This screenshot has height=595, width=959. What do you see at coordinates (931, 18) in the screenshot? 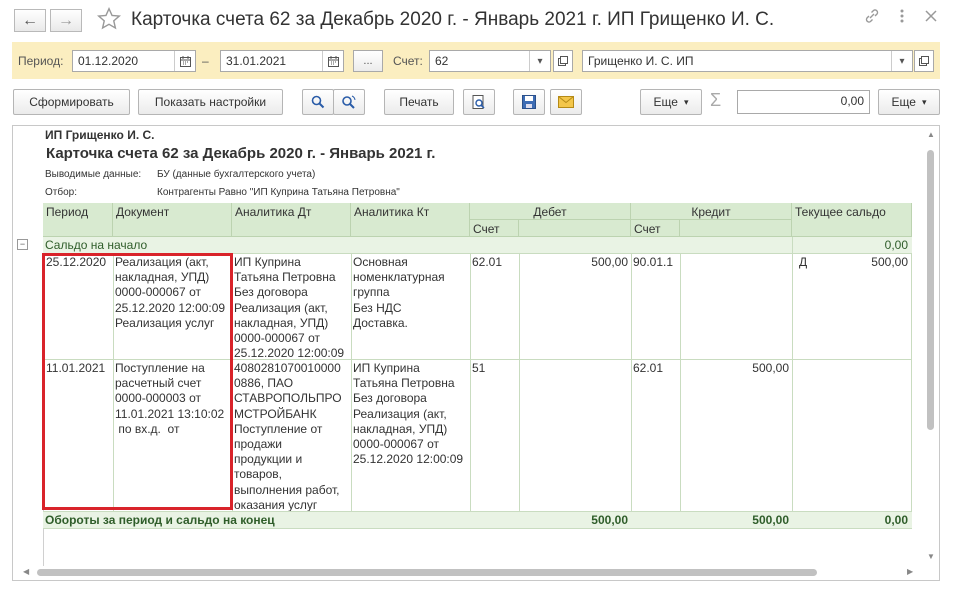
I see `close-icon` at bounding box center [931, 18].